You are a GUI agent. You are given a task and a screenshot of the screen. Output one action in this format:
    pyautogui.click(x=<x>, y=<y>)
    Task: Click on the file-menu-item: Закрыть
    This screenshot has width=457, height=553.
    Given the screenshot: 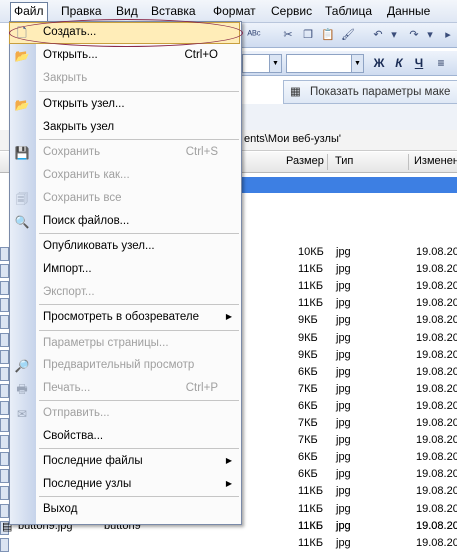 What is the action you would take?
    pyautogui.click(x=124, y=79)
    